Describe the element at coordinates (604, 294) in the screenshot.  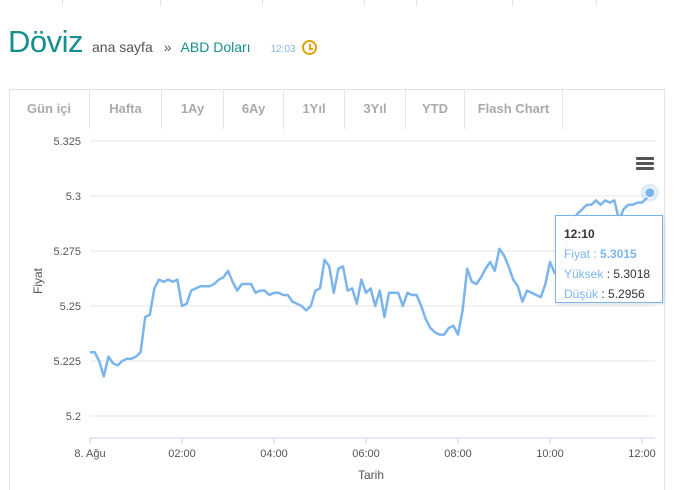
I see `tooltip-low-row: Düşük : 5.2956` at that location.